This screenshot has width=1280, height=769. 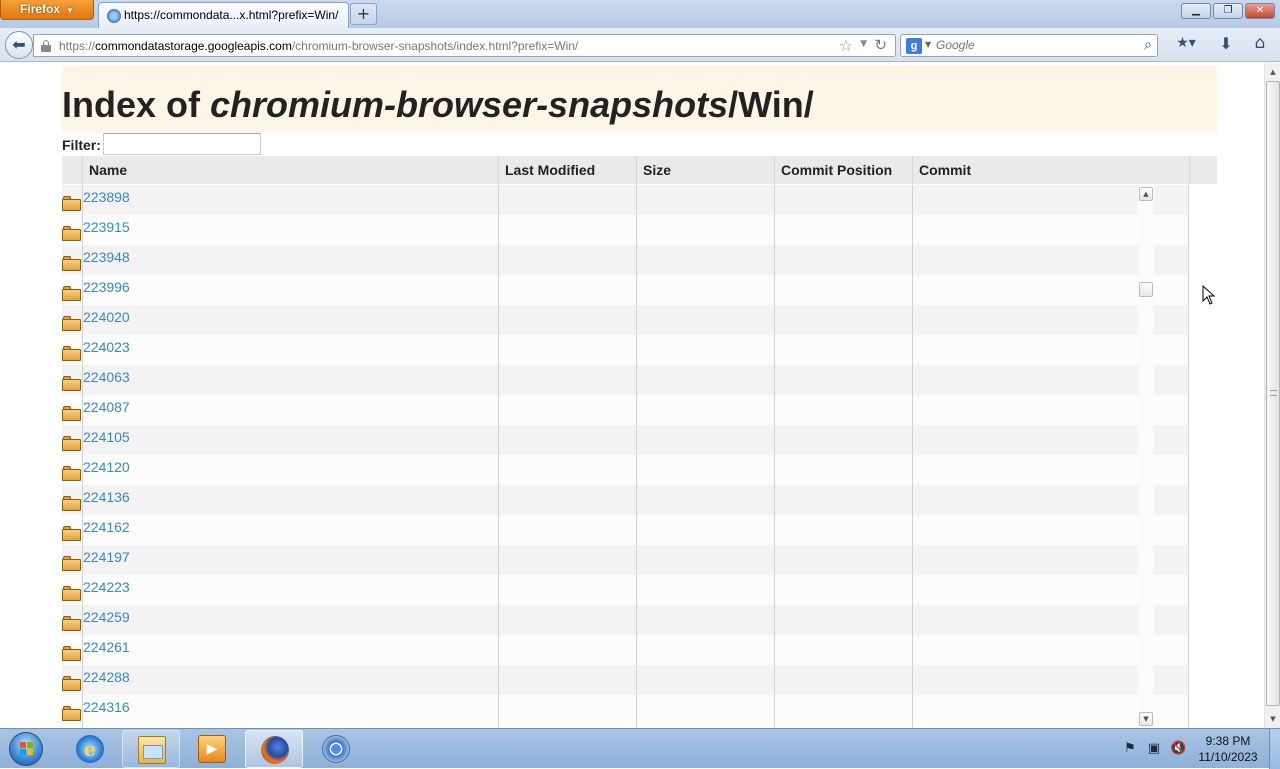 I want to click on folder-link: 223915, so click(x=106, y=227).